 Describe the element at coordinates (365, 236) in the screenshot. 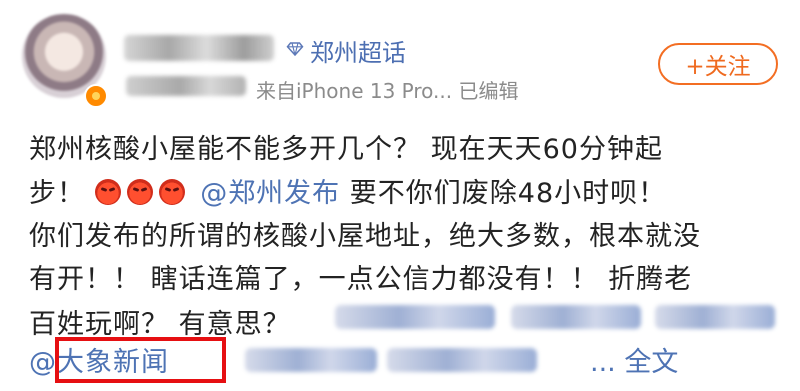

I see `post-text-line: 你们发布的所谓的核酸小屋地址，绝大多数，根本就没` at that location.